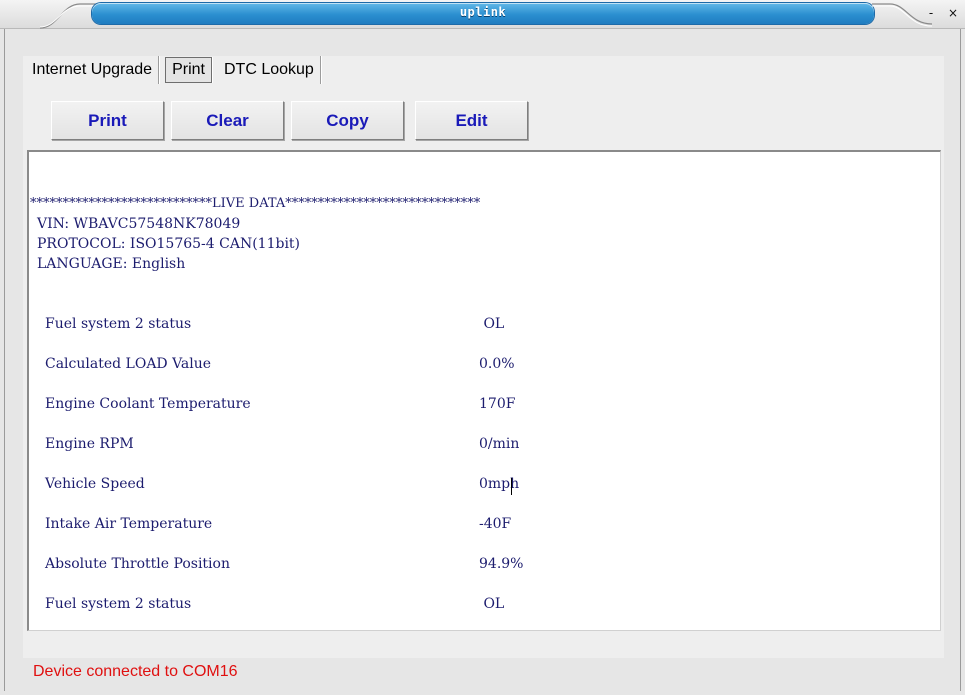  I want to click on pid-name: Calculated LOAD Value, so click(128, 364).